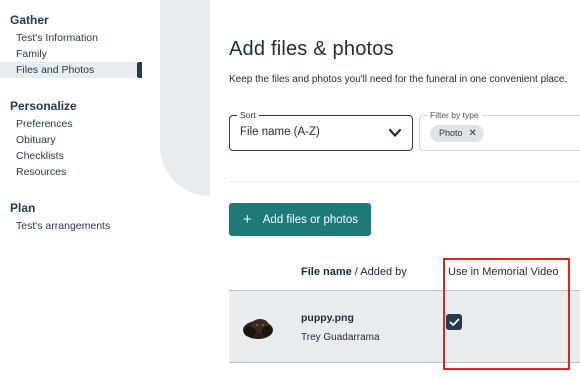 The height and width of the screenshot is (380, 580). Describe the element at coordinates (71, 124) in the screenshot. I see `sidebar-item-preferences: Preferences` at that location.